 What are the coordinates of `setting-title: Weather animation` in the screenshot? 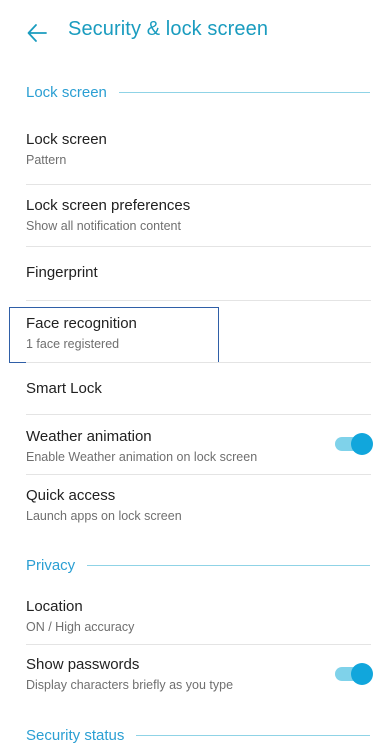 It's located at (89, 436).